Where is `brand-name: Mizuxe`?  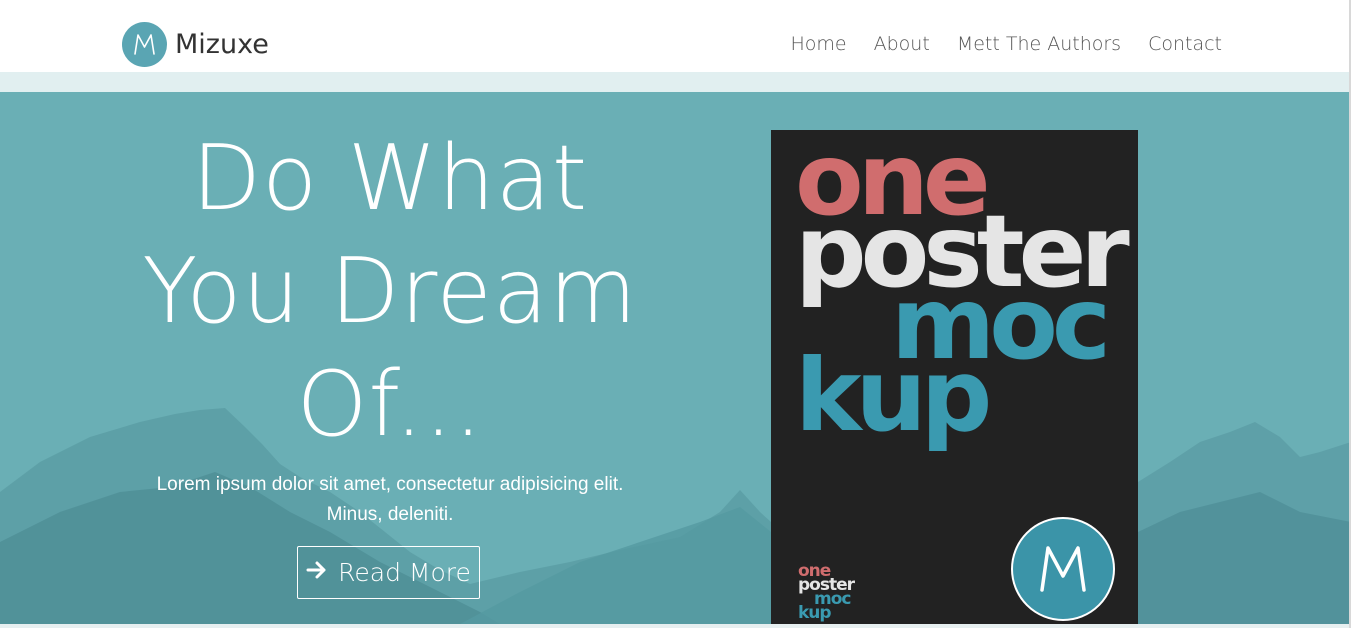
brand-name: Mizuxe is located at coordinates (222, 44).